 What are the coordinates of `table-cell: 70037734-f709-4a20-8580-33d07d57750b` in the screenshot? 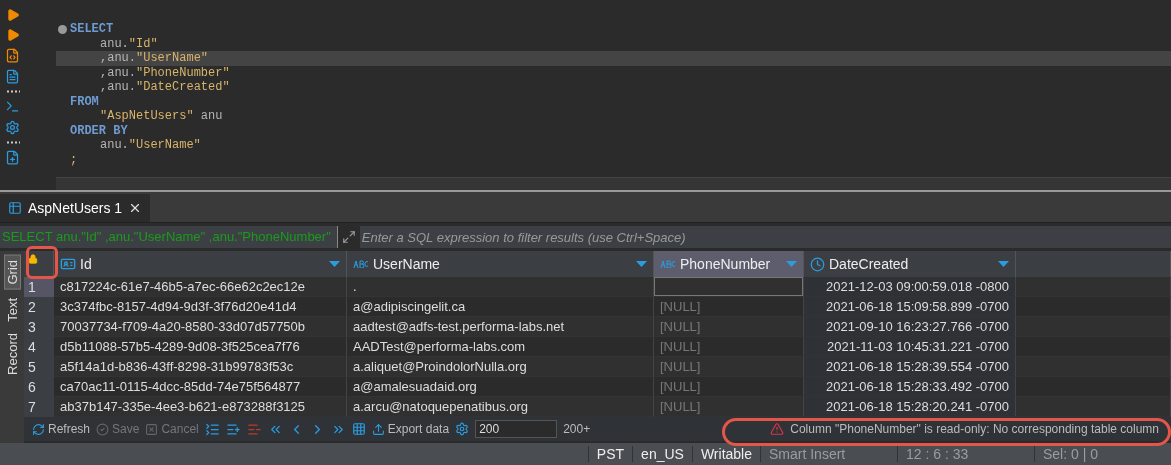 It's located at (200, 327).